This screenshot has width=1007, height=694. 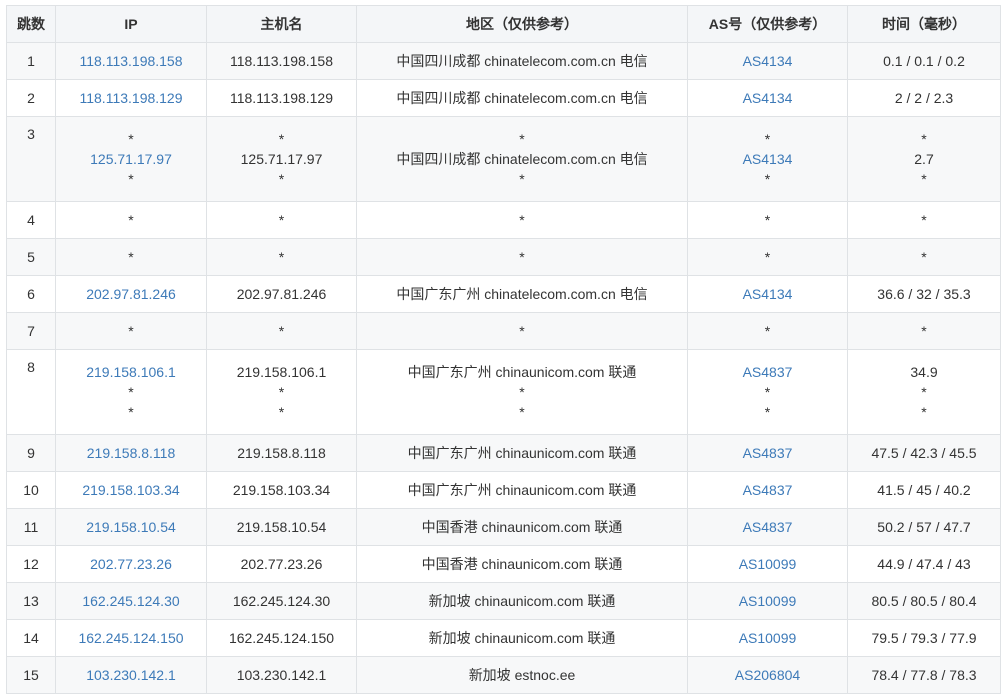 I want to click on table-header-row: 跳数 IP 主机名 地区（仅供参考） AS号（仅供参考） 时间（毫秒）, so click(x=503, y=24).